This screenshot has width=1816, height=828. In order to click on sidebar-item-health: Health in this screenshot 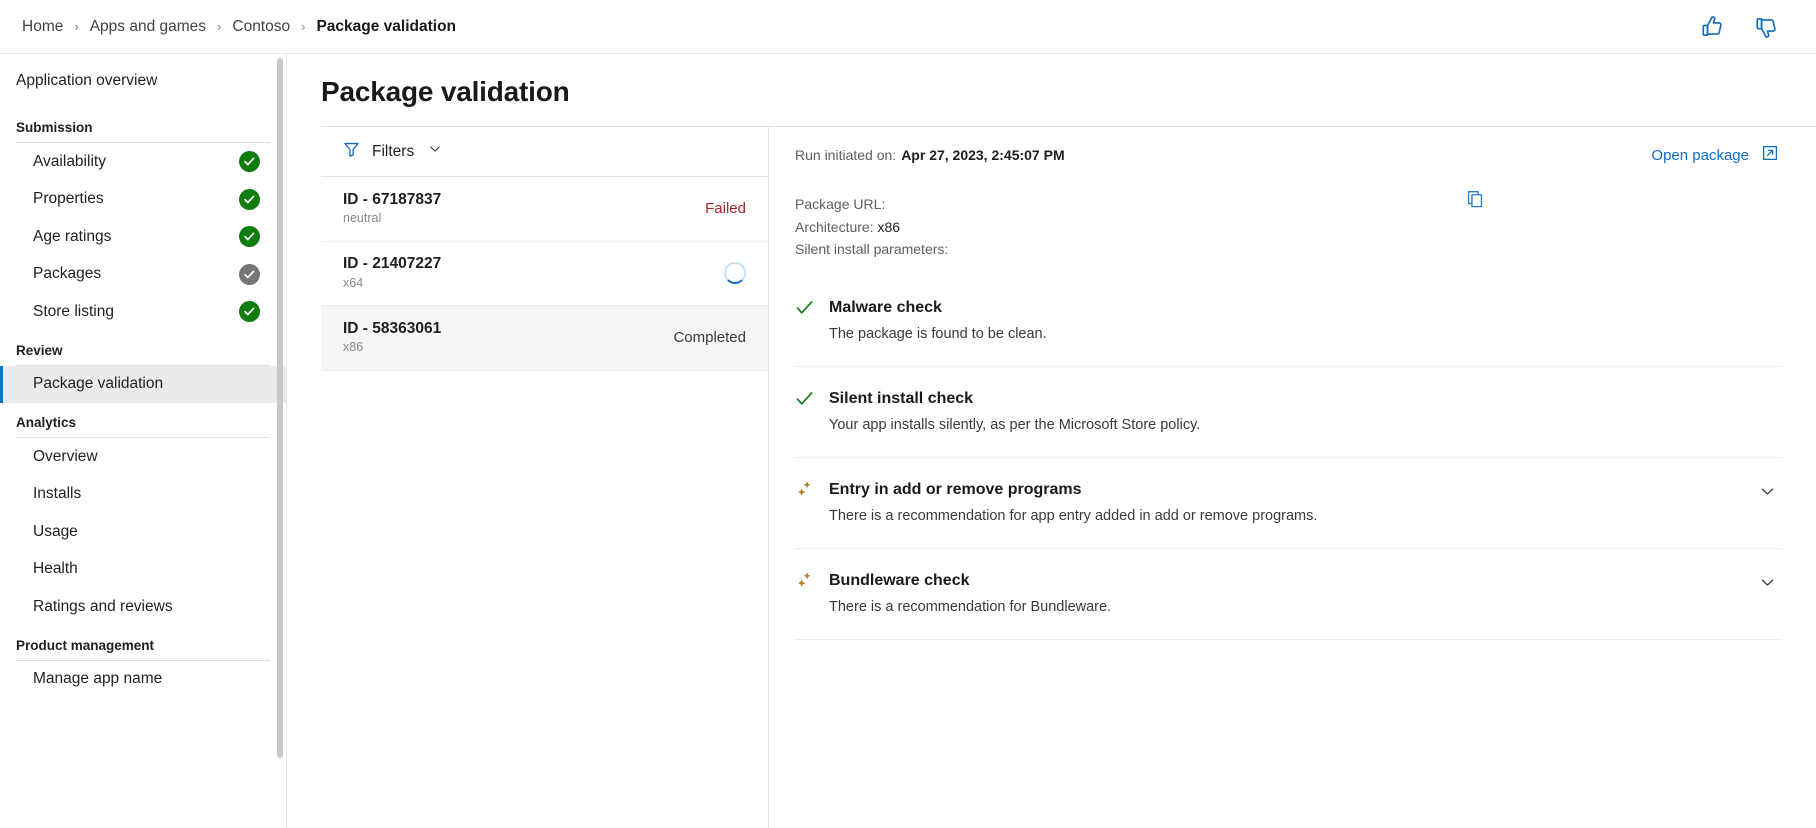, I will do `click(143, 570)`.